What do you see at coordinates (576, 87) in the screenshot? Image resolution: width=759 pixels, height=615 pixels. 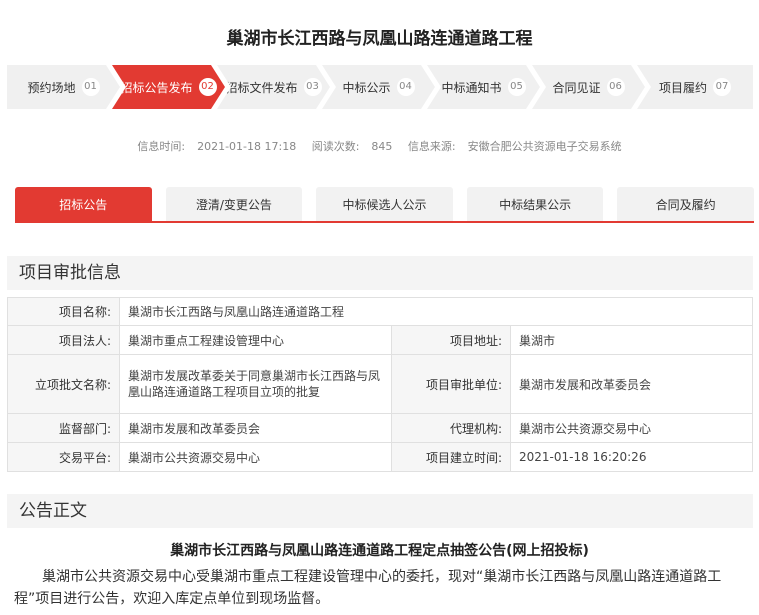 I see `step-label: 合同见证` at bounding box center [576, 87].